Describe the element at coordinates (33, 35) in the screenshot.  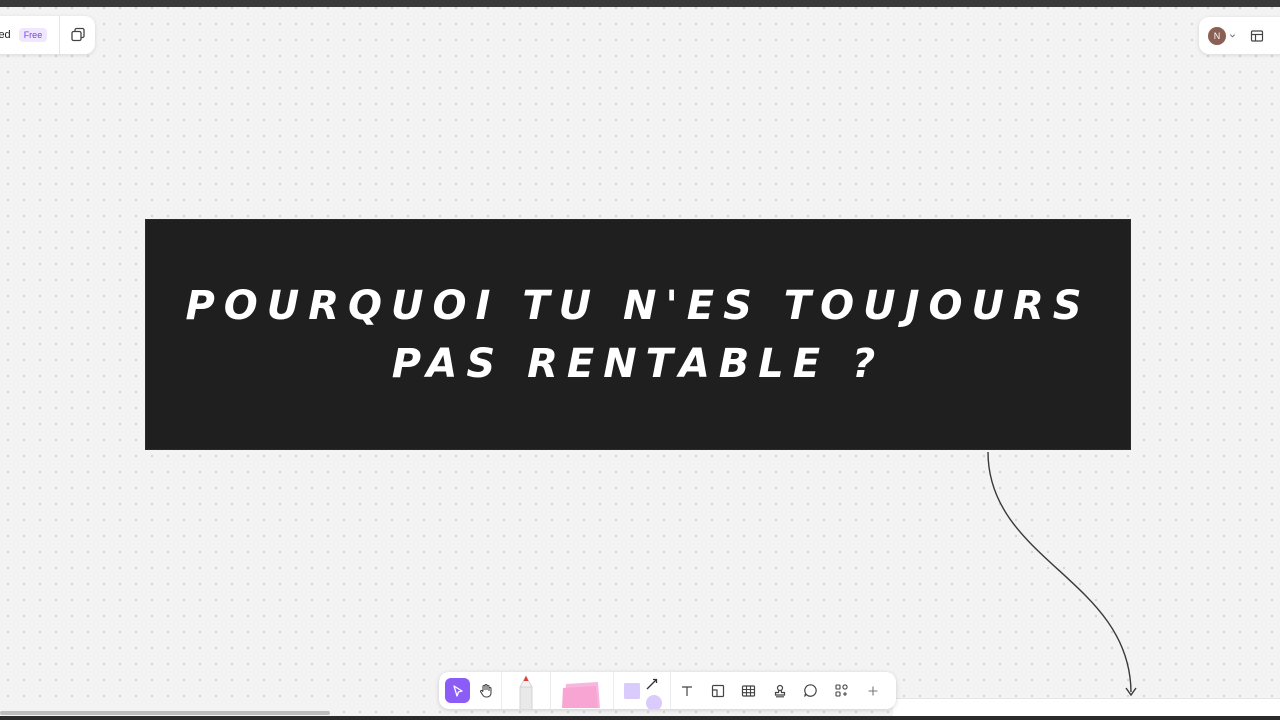
I see `plan-badge: Free` at that location.